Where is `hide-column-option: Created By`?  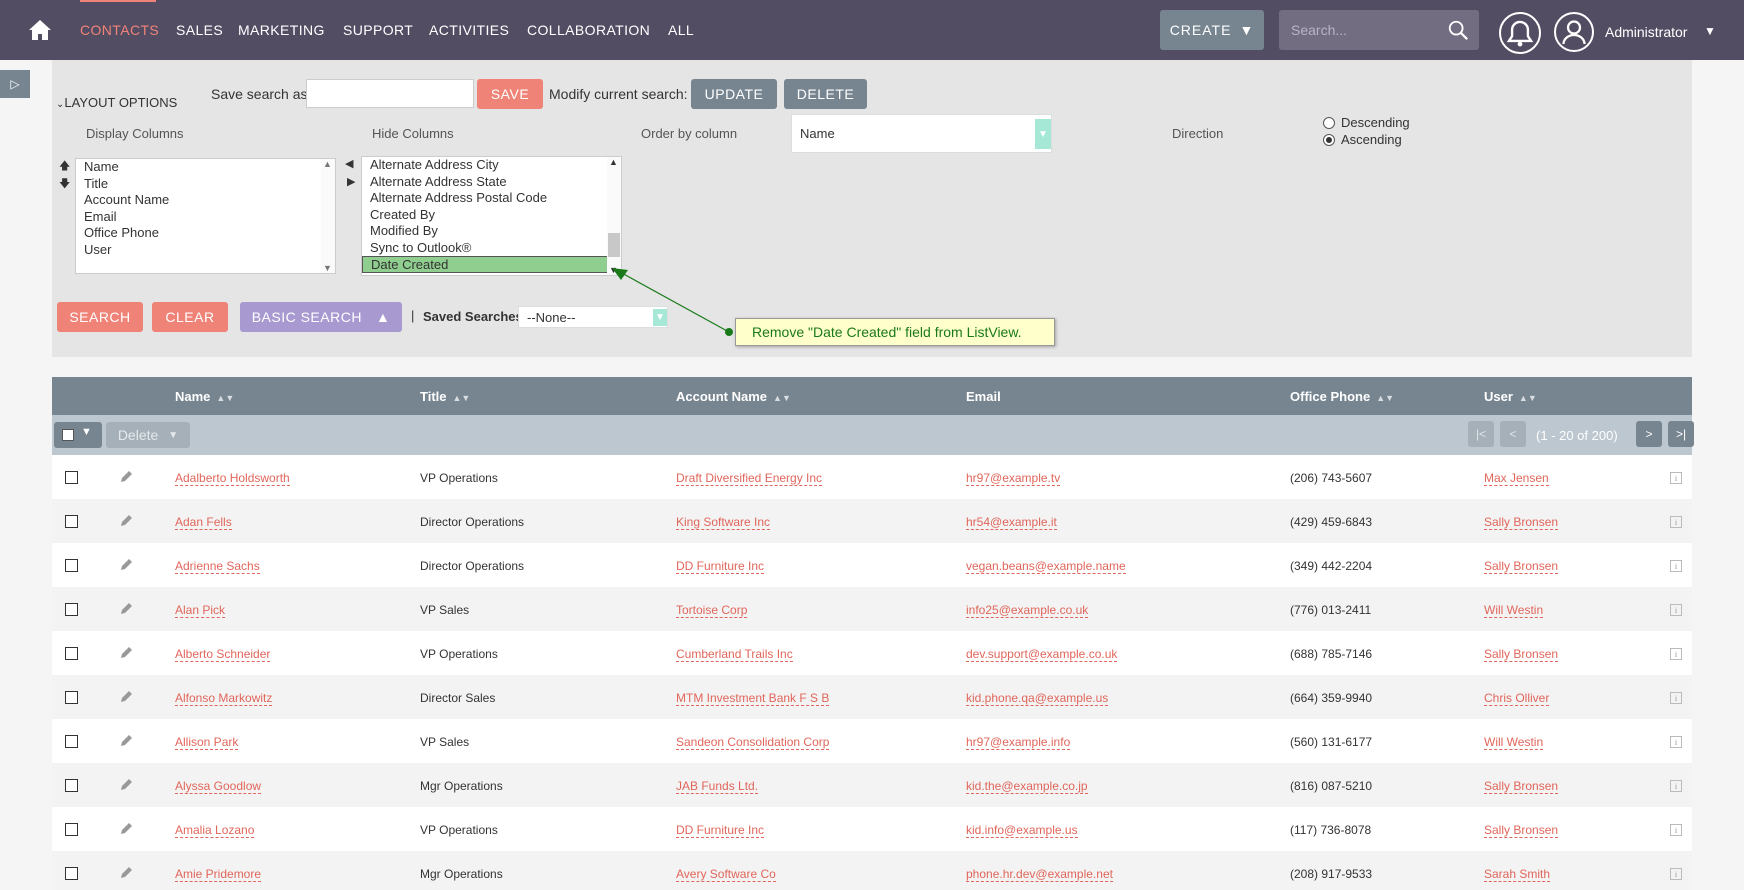
hide-column-option: Created By is located at coordinates (491, 215).